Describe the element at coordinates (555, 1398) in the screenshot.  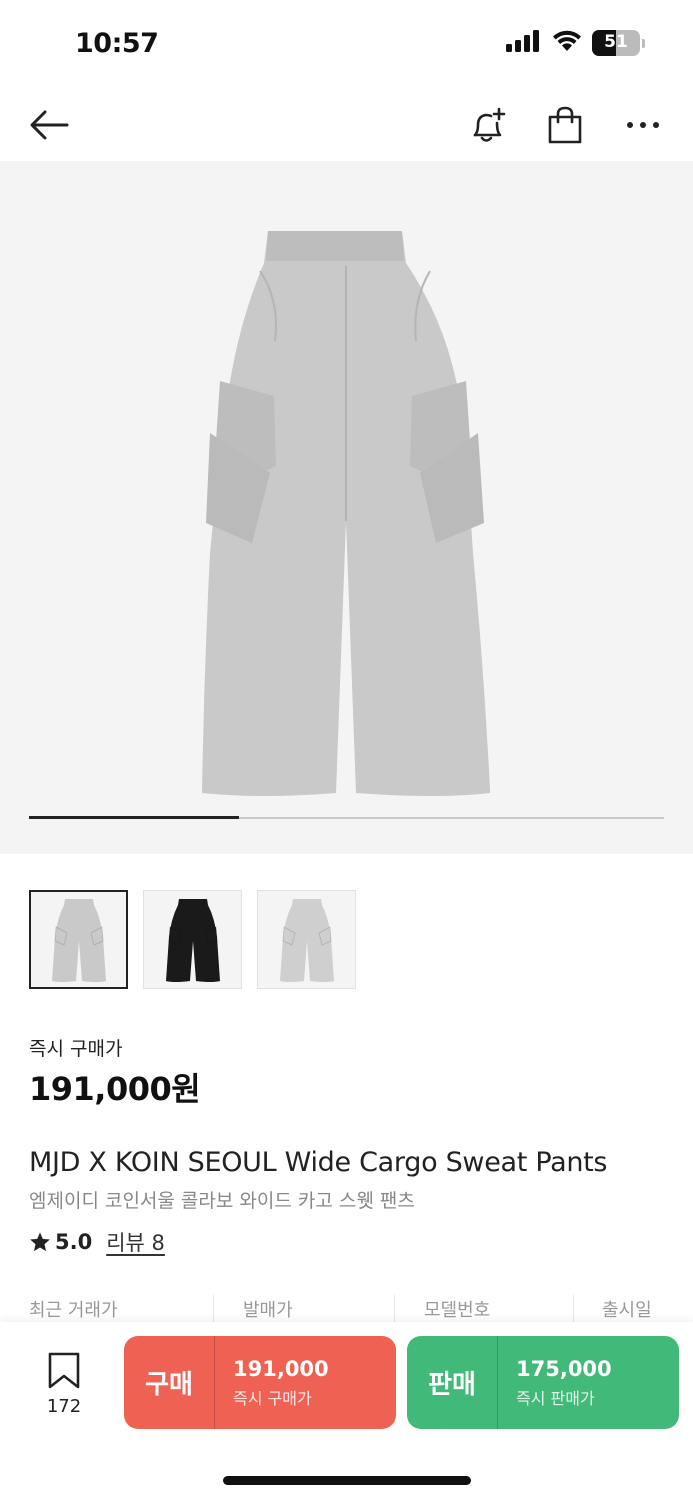
I see `sell-sub-label: 즉시 판매가` at that location.